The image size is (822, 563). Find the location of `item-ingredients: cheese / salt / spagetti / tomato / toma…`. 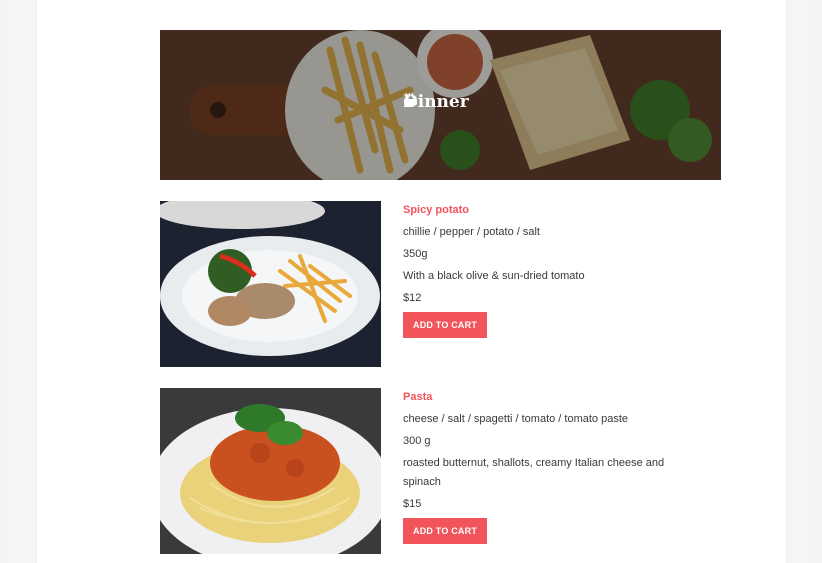

item-ingredients: cheese / salt / spagetti / tomato / toma… is located at coordinates (516, 419).